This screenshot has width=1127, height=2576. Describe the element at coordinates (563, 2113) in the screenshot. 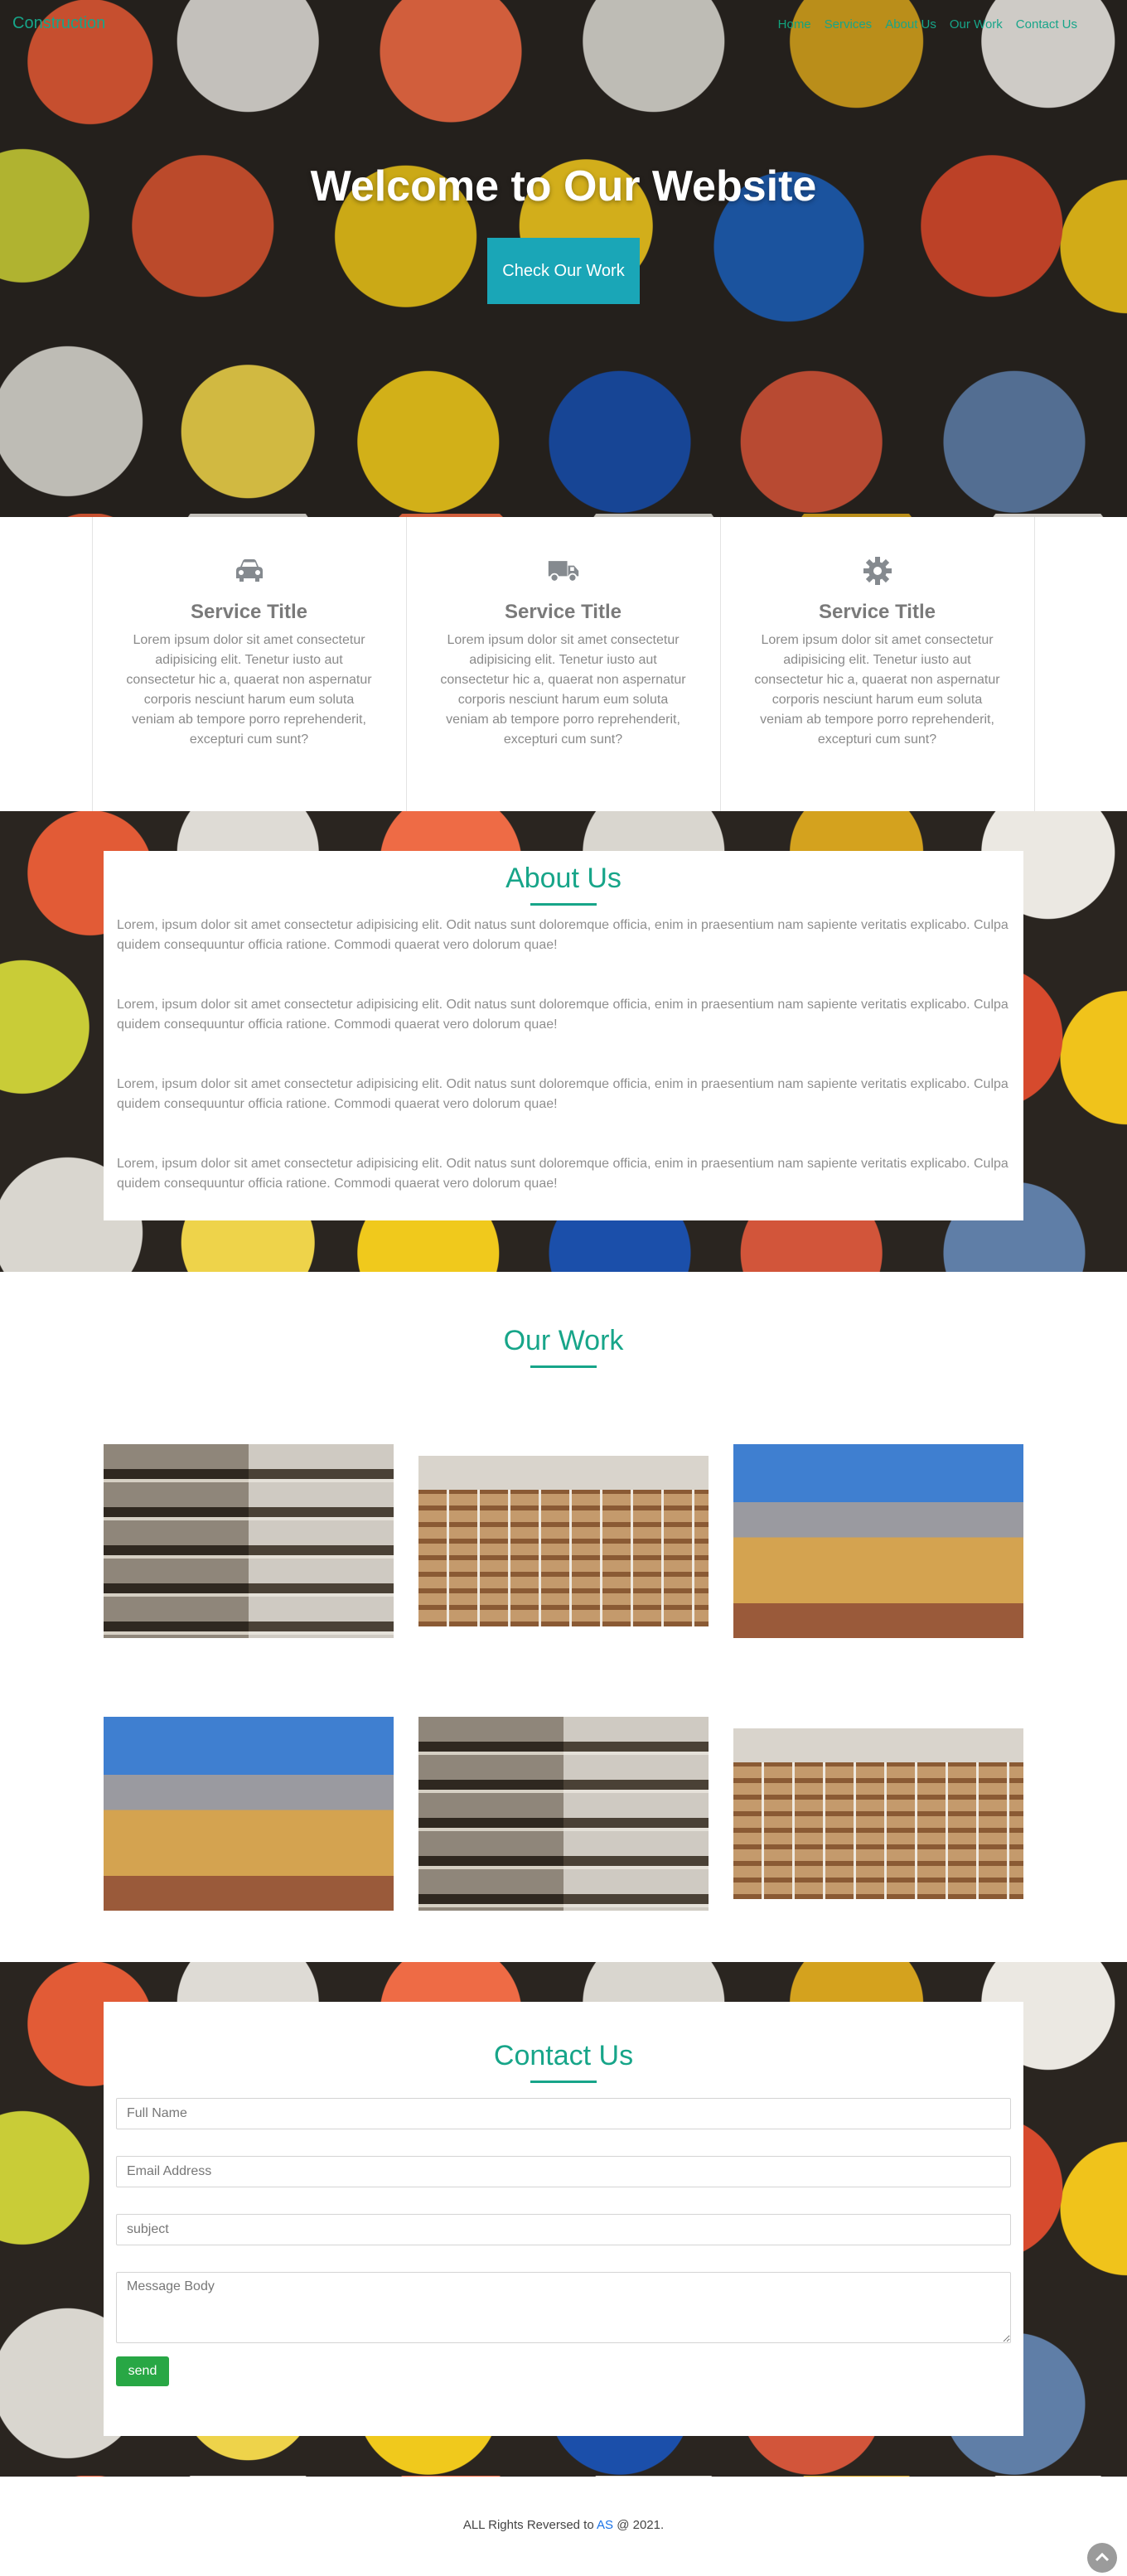

I see `full-name-input` at that location.